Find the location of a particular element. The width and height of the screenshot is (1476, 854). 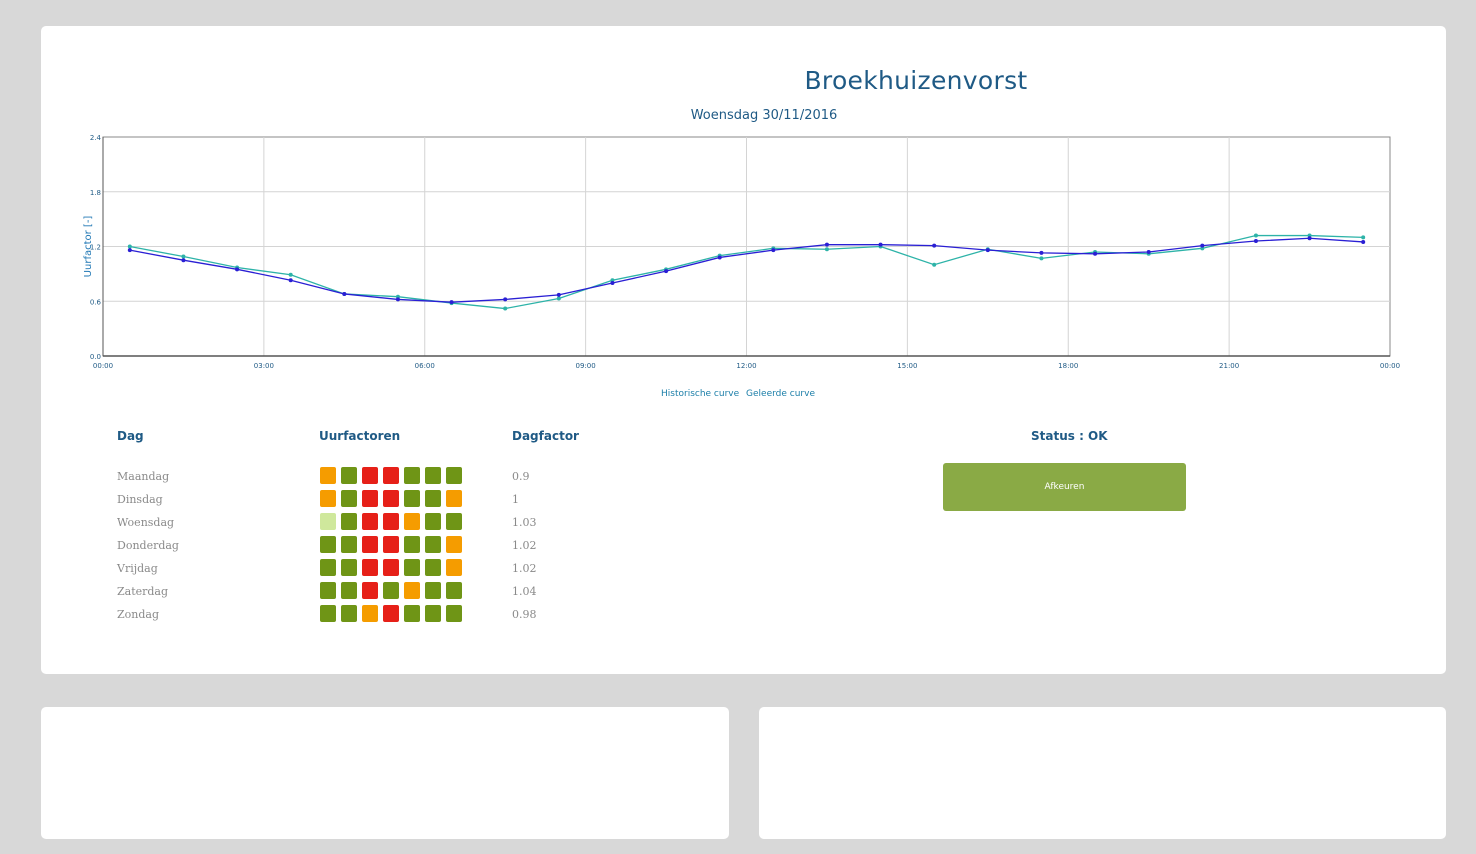

x-tick-label: 21:00 is located at coordinates (1229, 366).